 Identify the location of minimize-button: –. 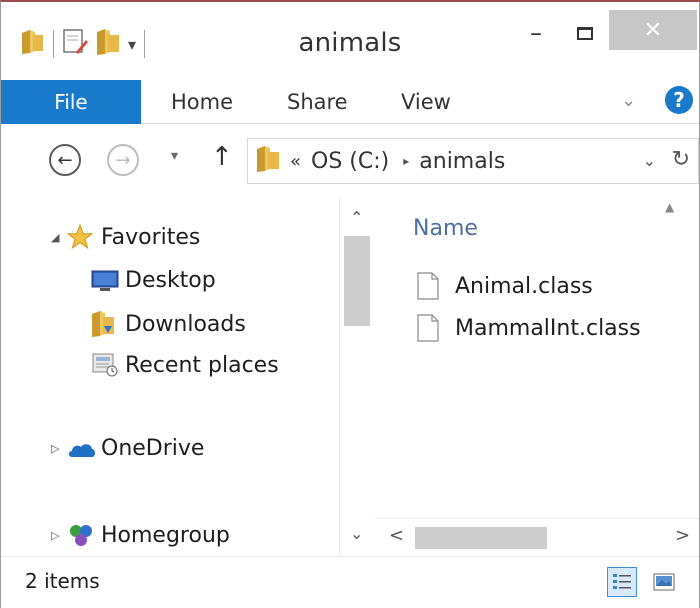
(536, 33).